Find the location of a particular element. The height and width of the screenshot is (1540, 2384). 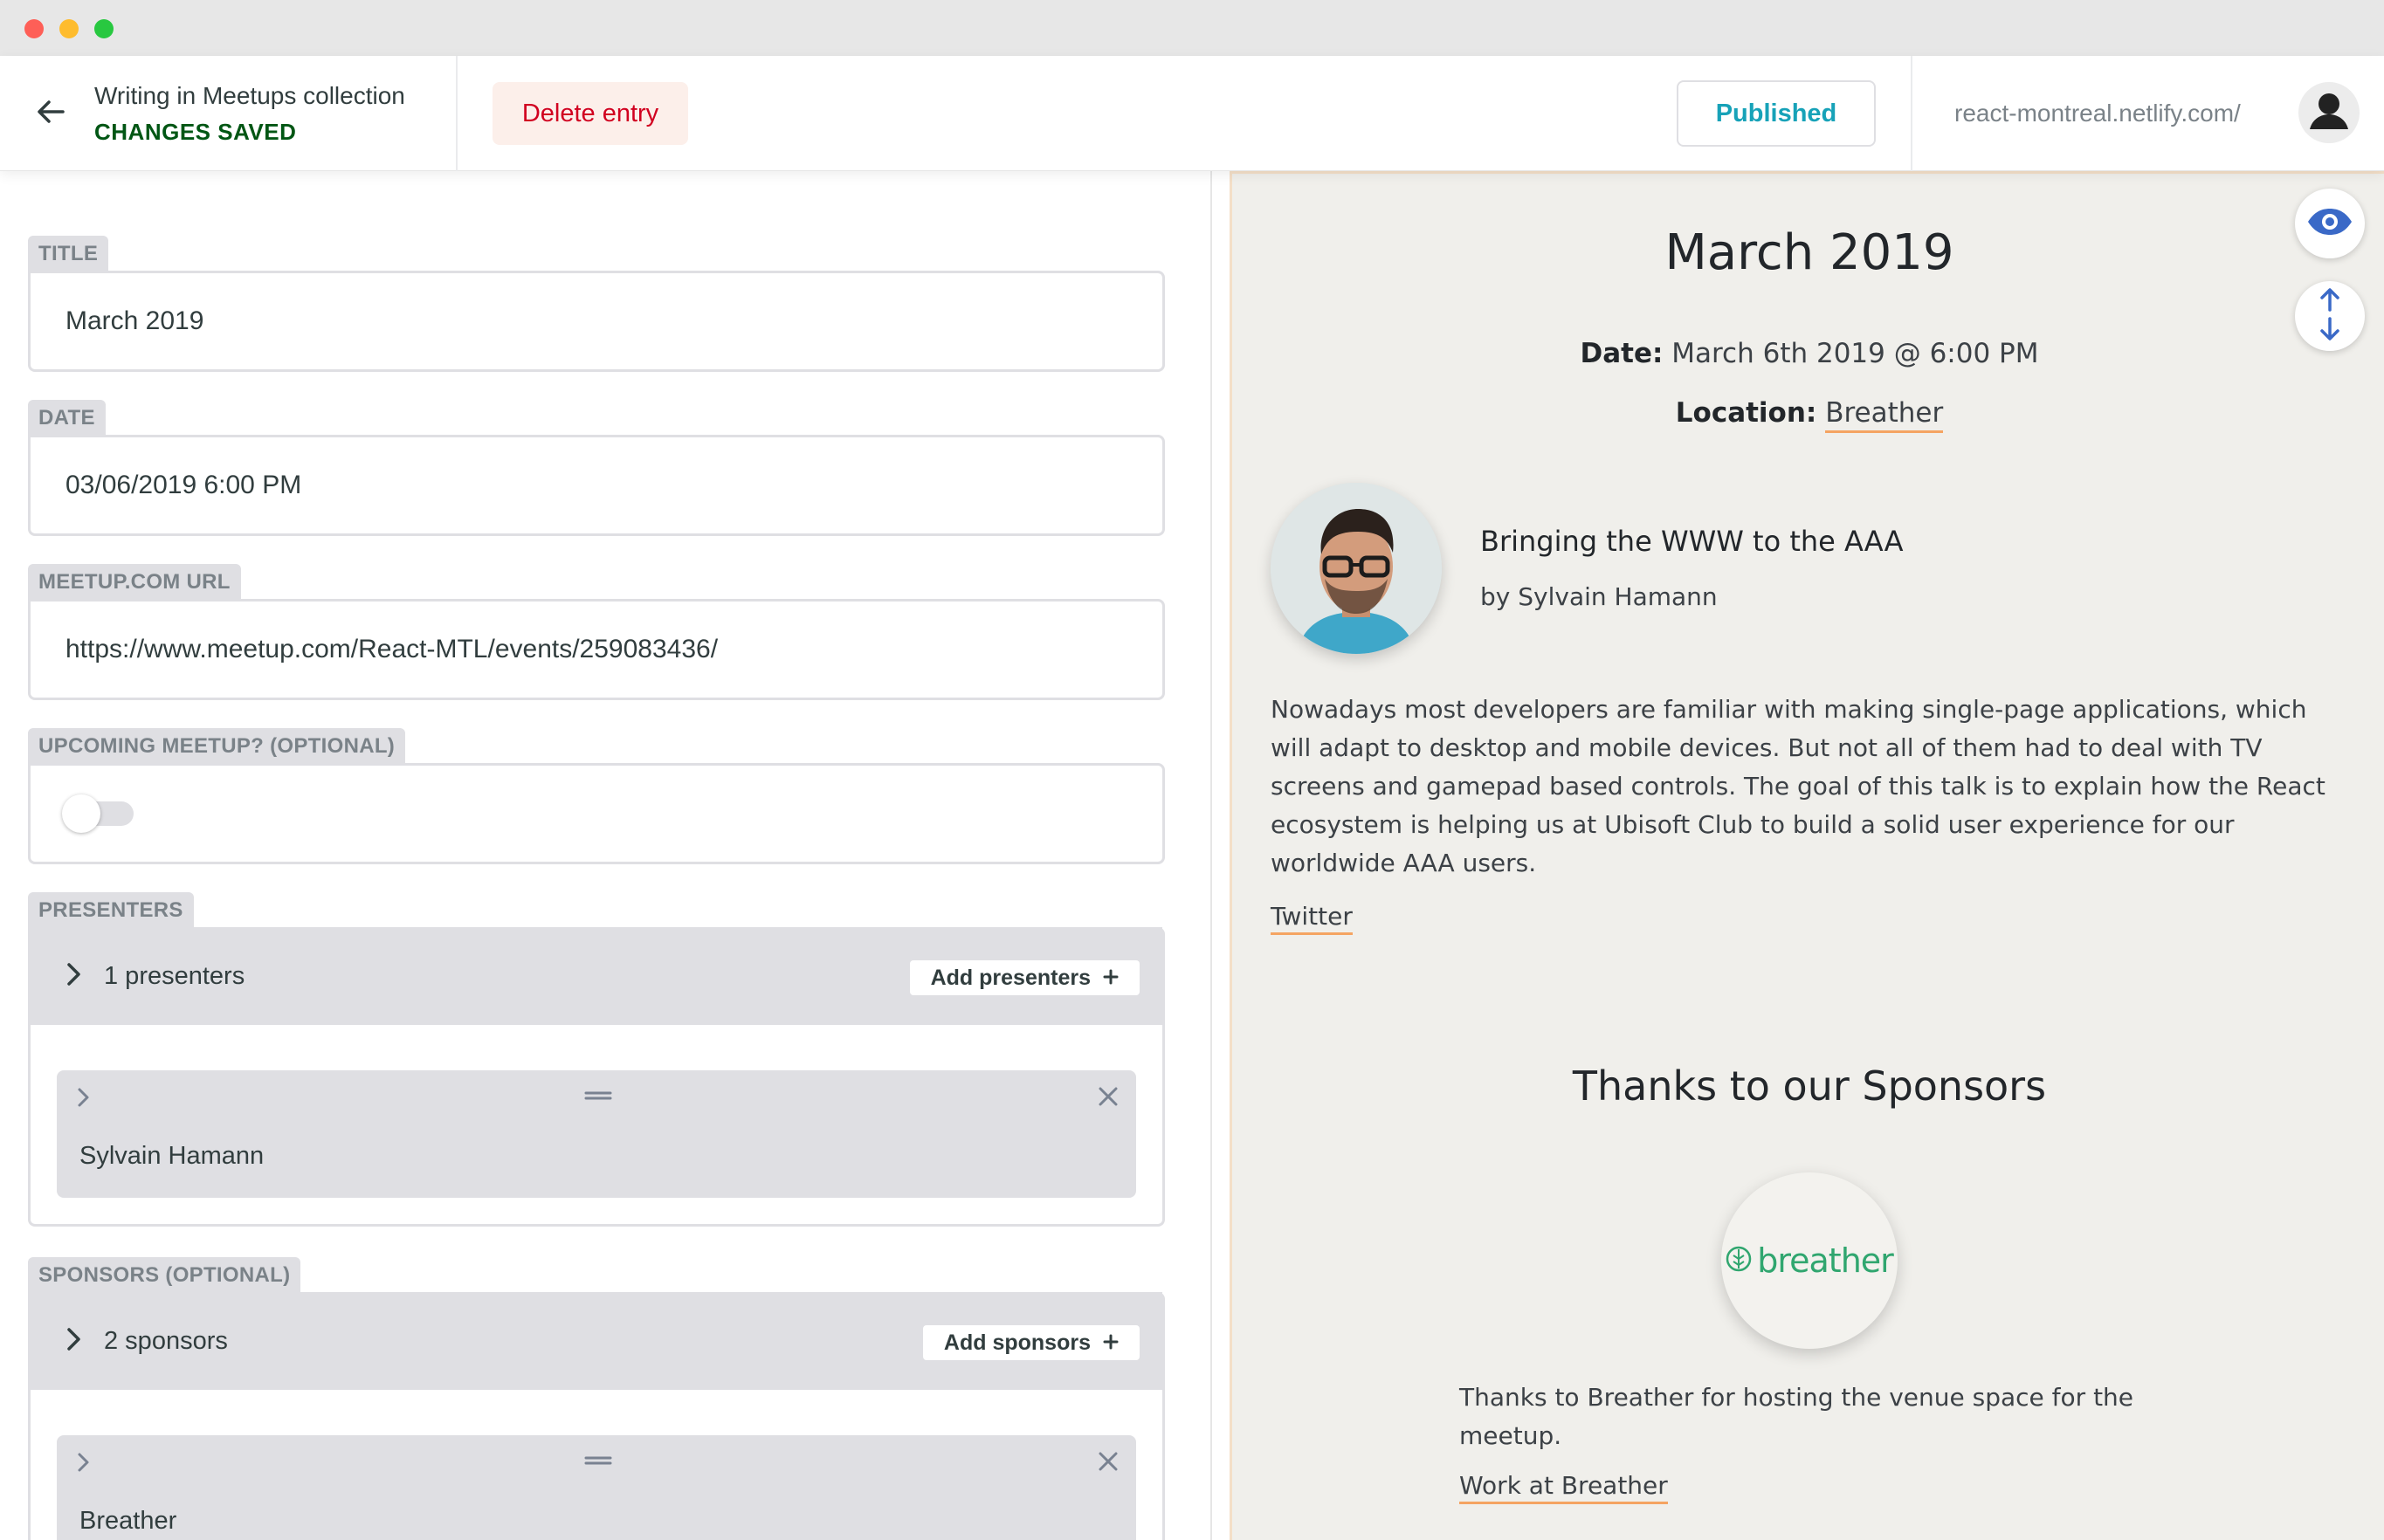

save-status: CHANGES SAVED is located at coordinates (196, 132).